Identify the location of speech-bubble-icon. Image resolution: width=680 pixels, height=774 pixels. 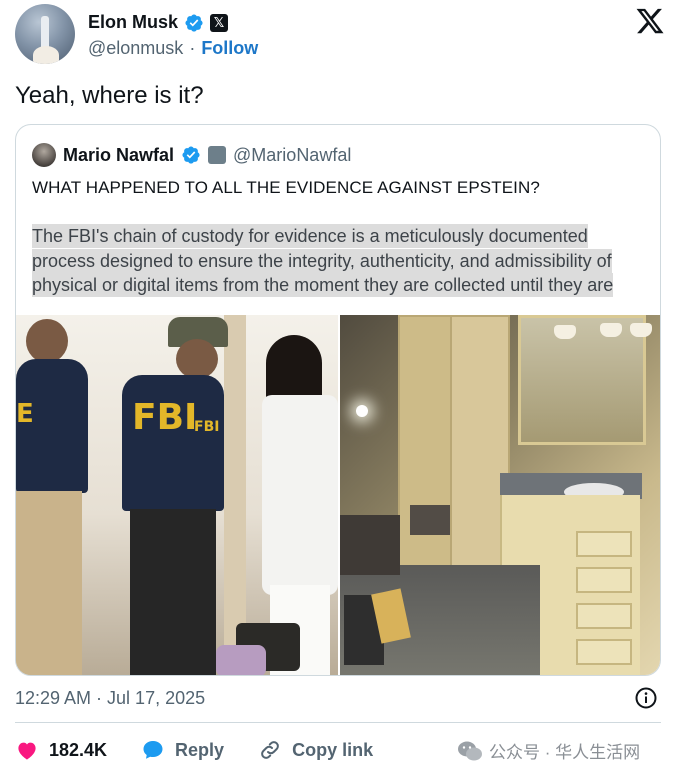
(153, 750).